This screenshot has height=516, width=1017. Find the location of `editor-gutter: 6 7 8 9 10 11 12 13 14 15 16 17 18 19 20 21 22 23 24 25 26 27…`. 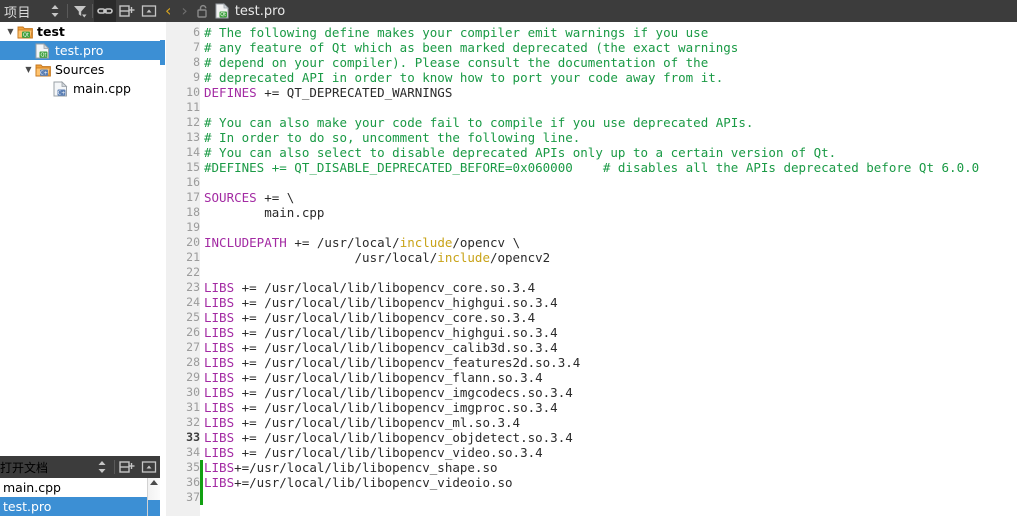

editor-gutter: 6 7 8 9 10 11 12 13 14 15 16 17 18 19 20 21 22 23 24 25 26 27… is located at coordinates (183, 269).